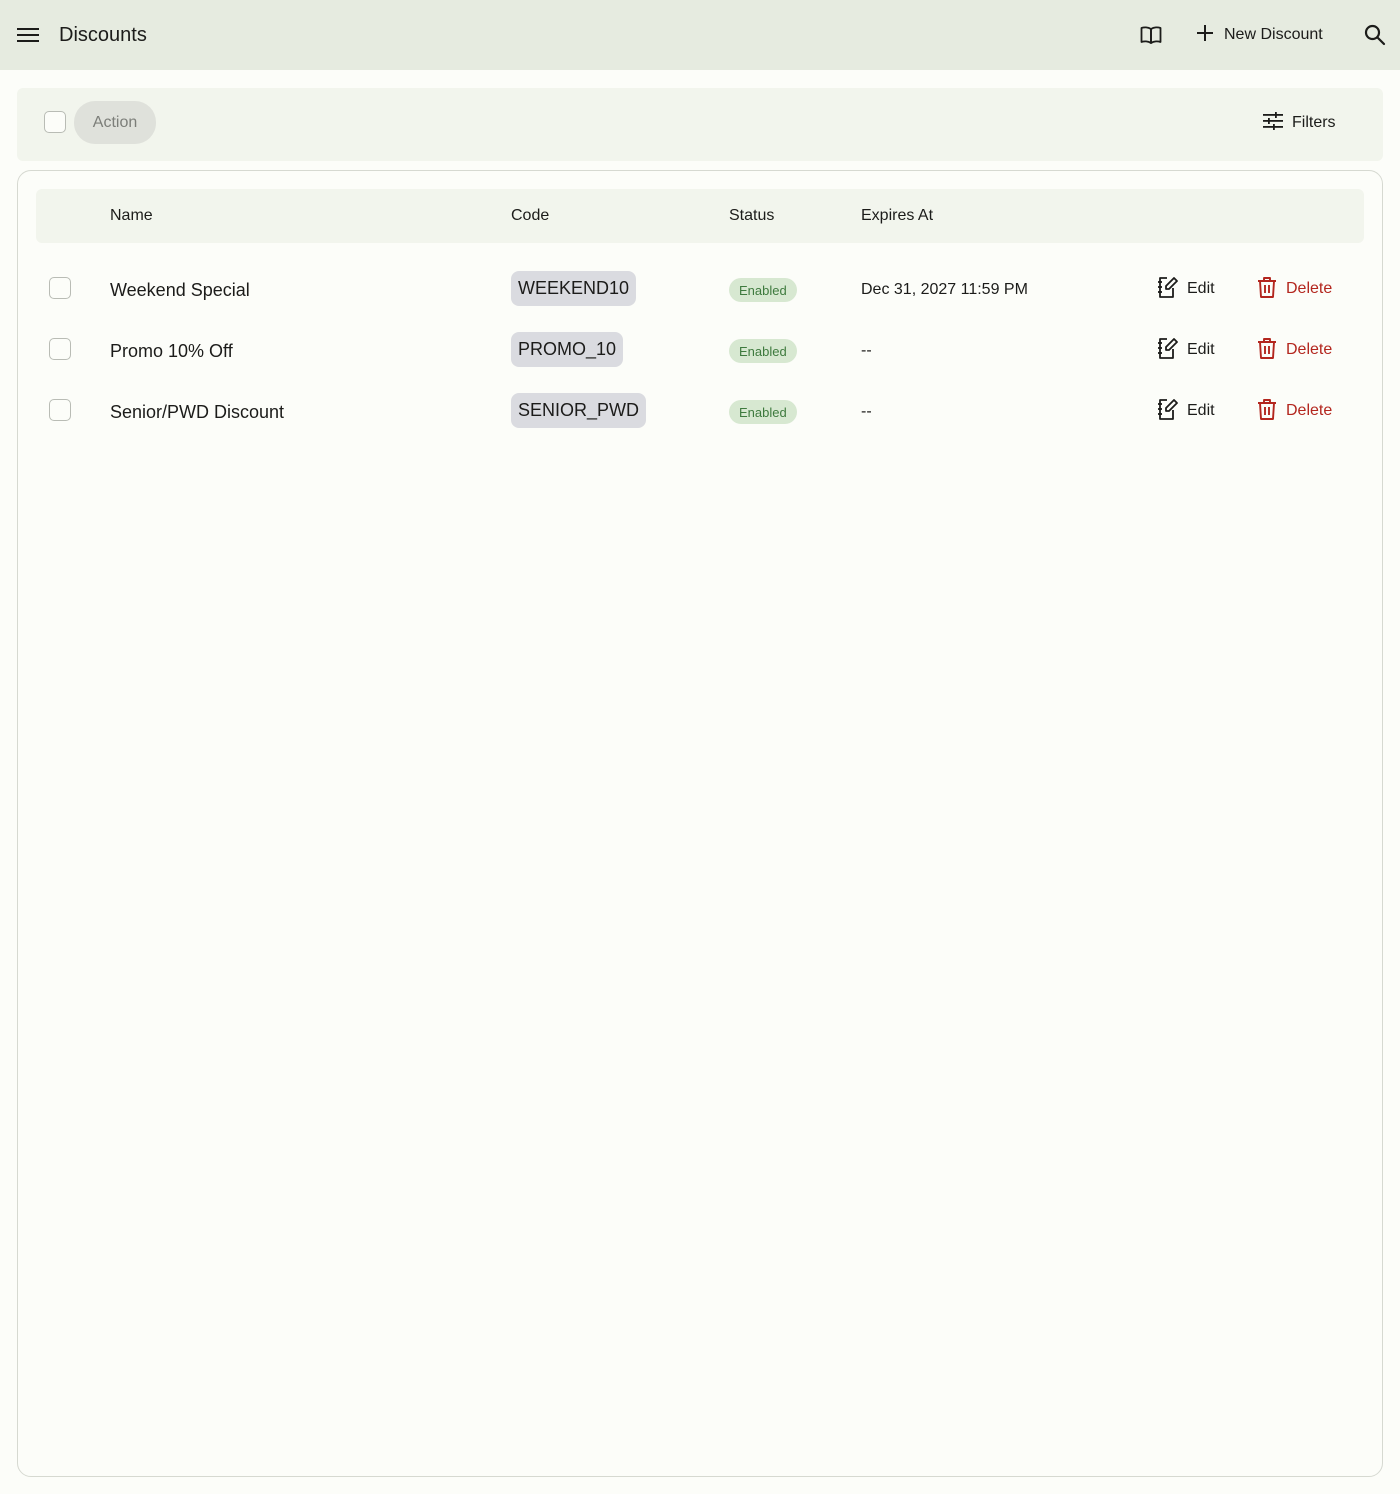 The width and height of the screenshot is (1400, 1494). I want to click on discount-name: Promo 10% Off, so click(171, 351).